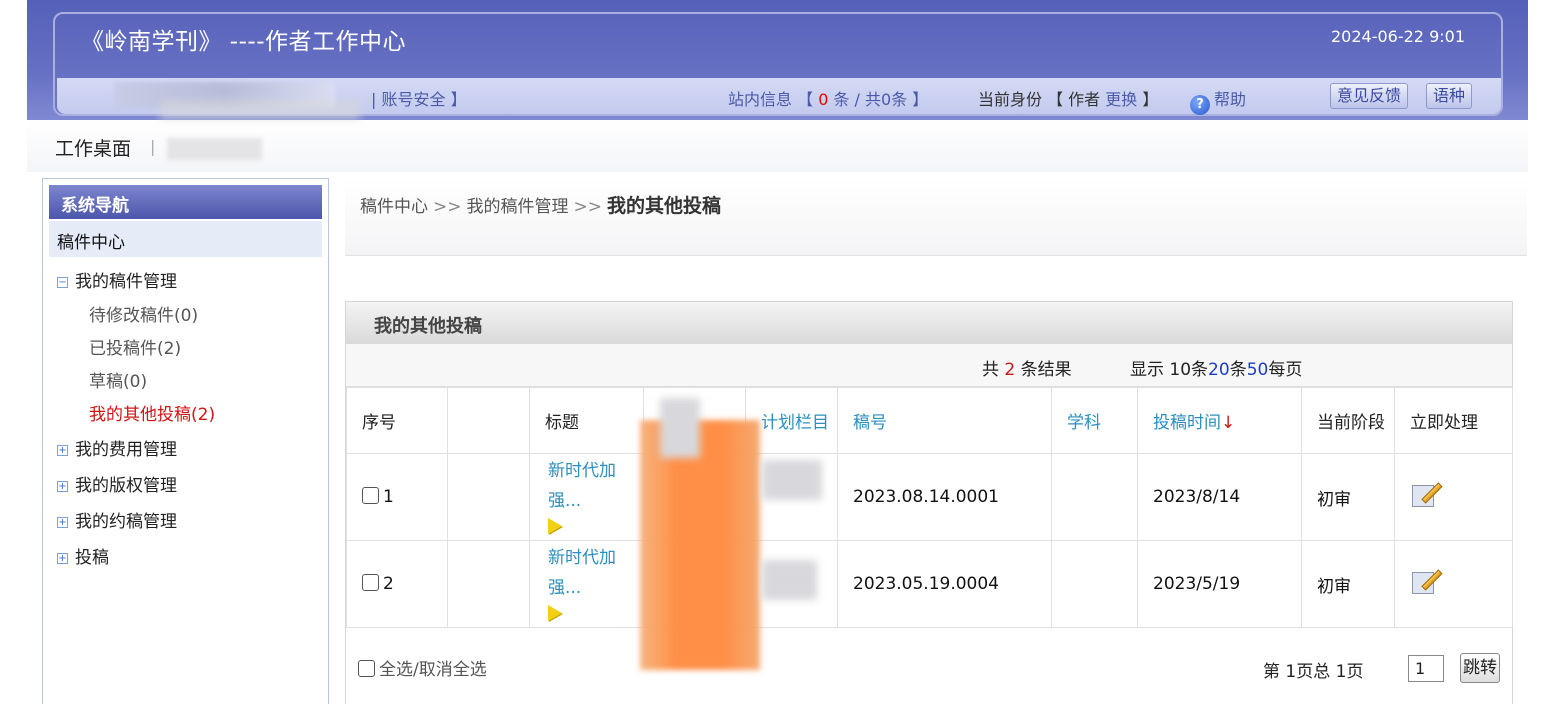  I want to click on col-subject: 学科, so click(1094, 420).